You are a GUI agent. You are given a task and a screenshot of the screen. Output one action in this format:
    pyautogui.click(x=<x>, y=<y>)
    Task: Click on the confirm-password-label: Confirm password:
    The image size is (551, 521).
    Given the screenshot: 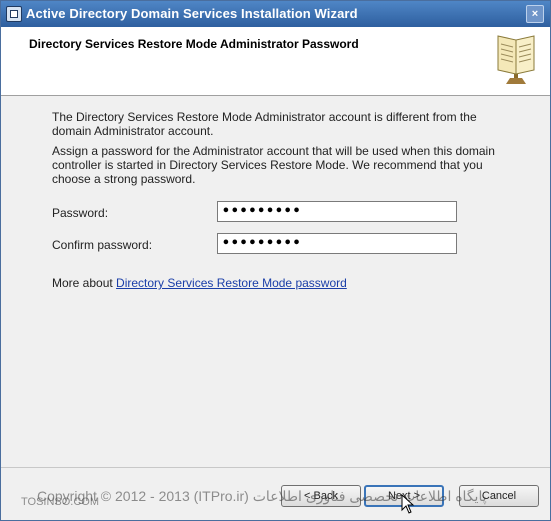 What is the action you would take?
    pyautogui.click(x=102, y=245)
    